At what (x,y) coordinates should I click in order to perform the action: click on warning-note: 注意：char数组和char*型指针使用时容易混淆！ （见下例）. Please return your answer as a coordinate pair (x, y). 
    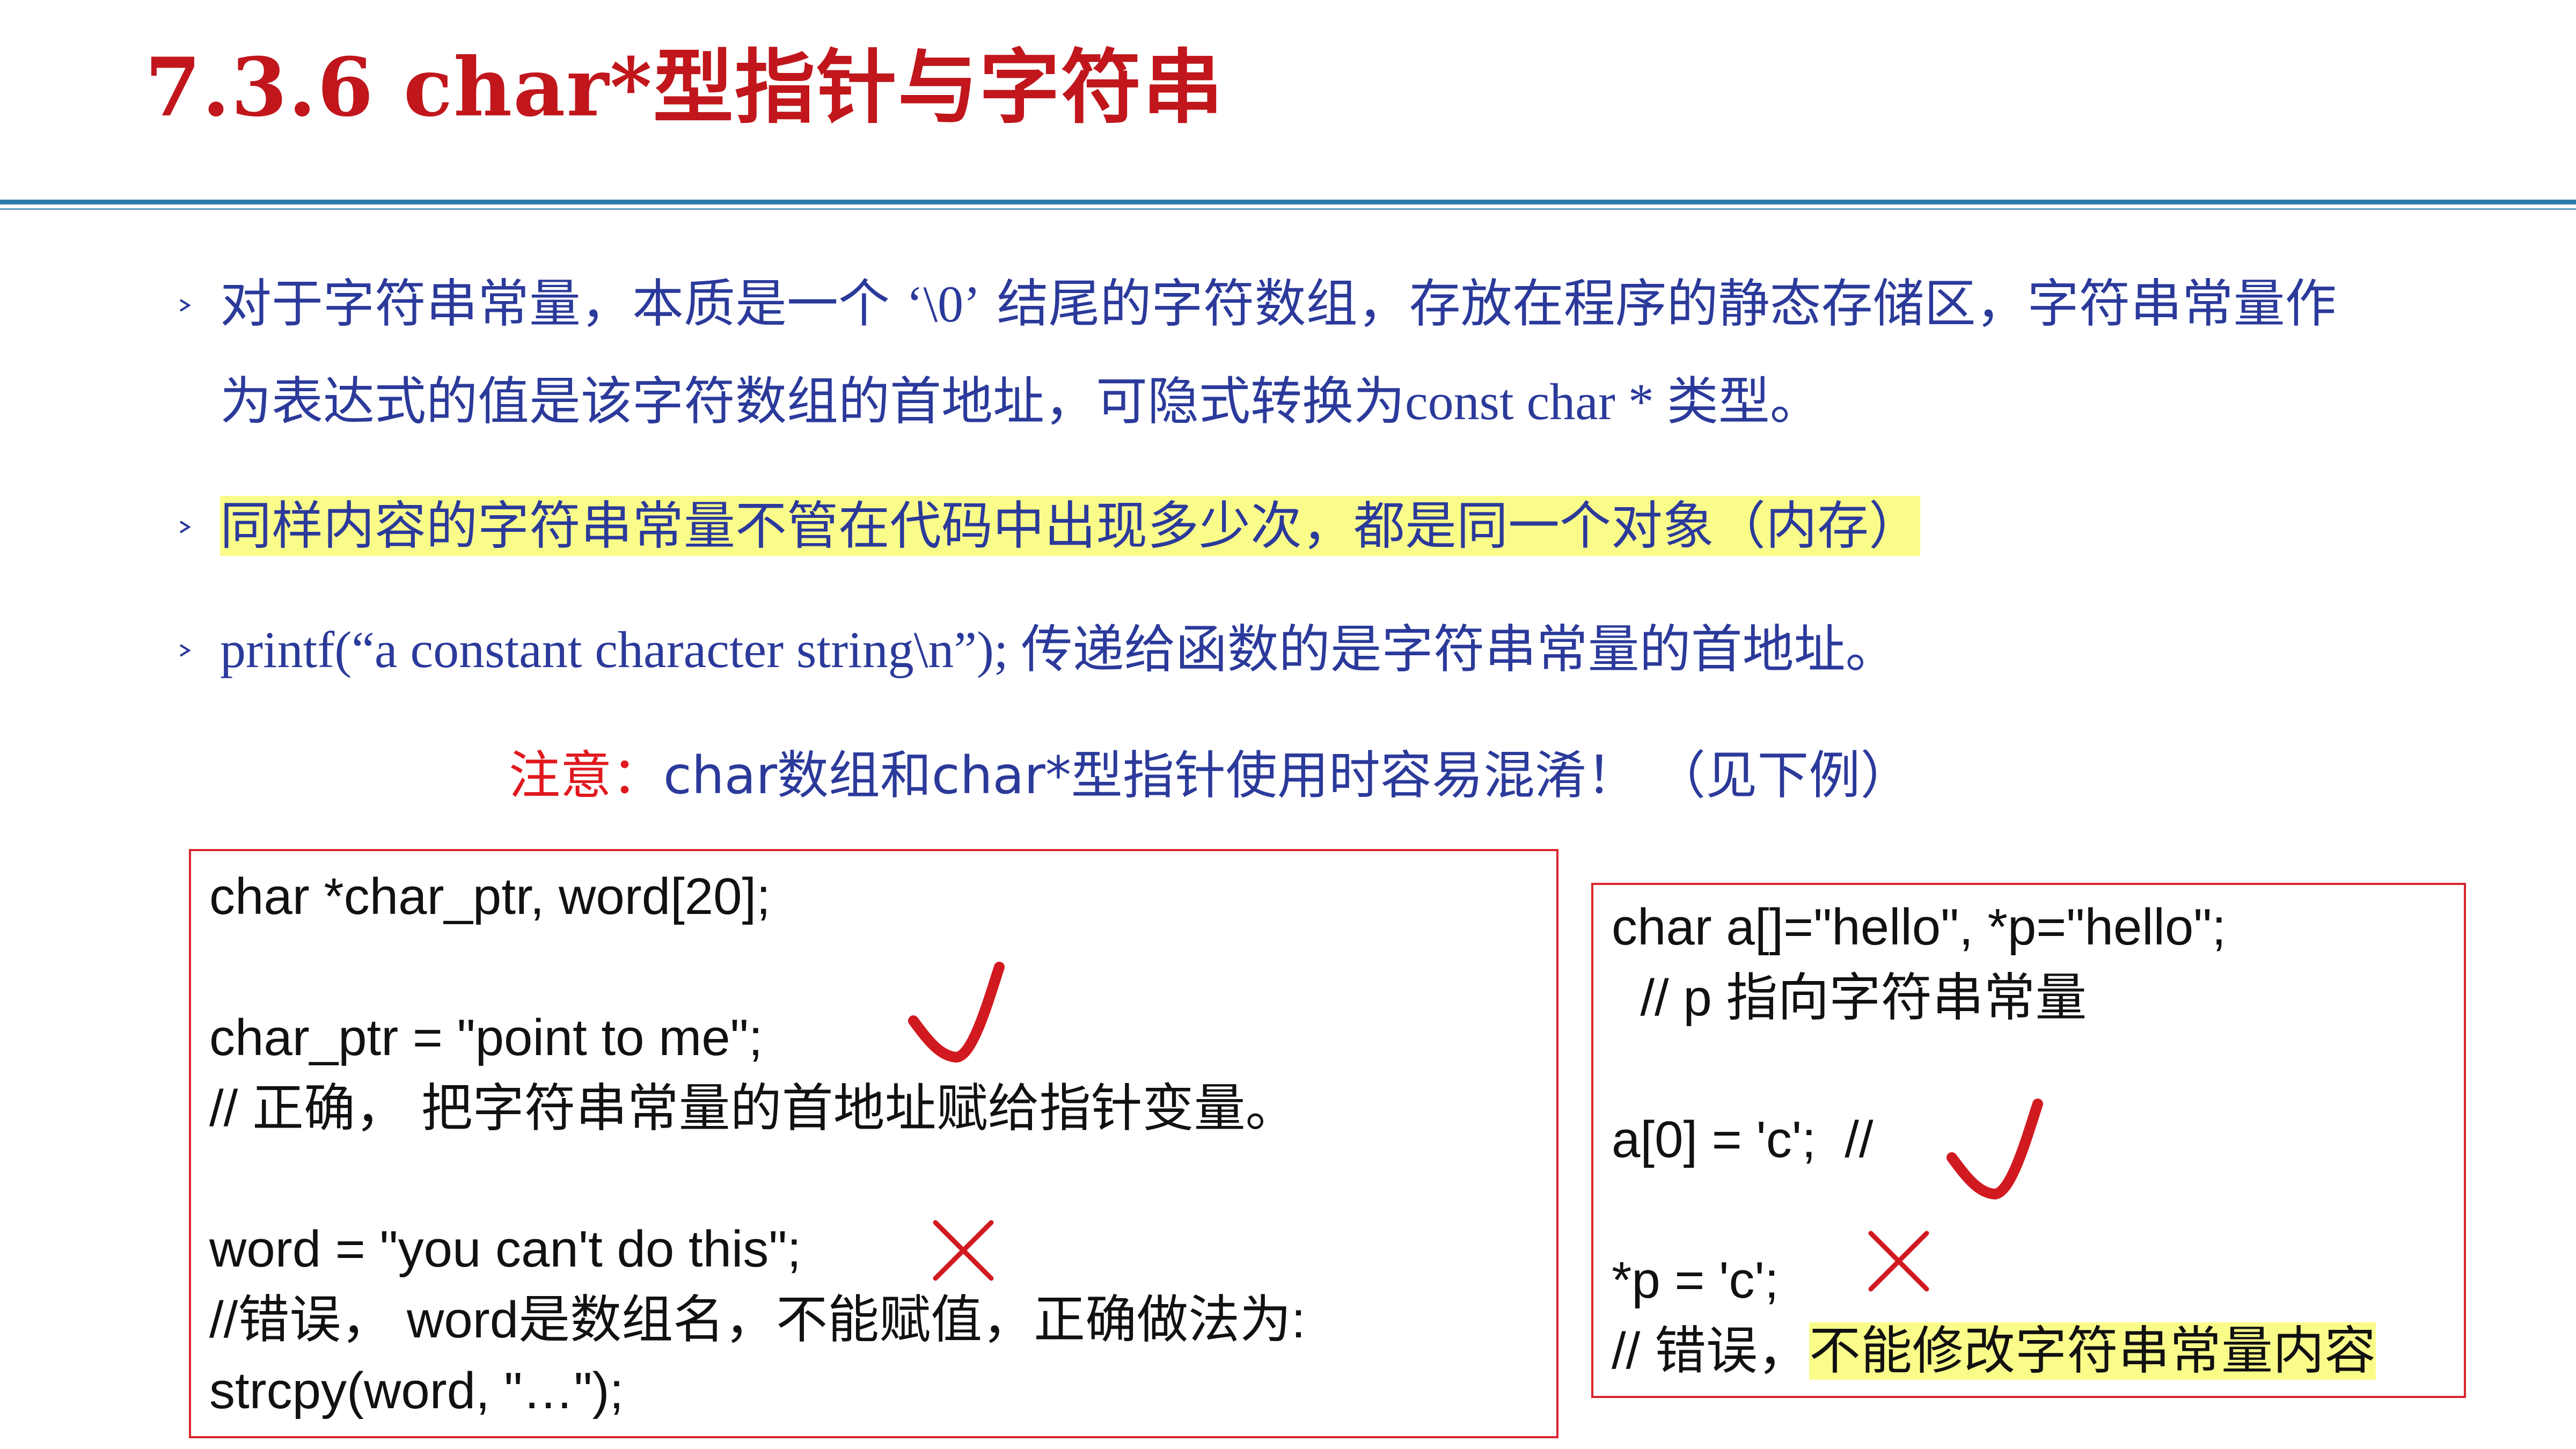
    Looking at the image, I should click on (1210, 775).